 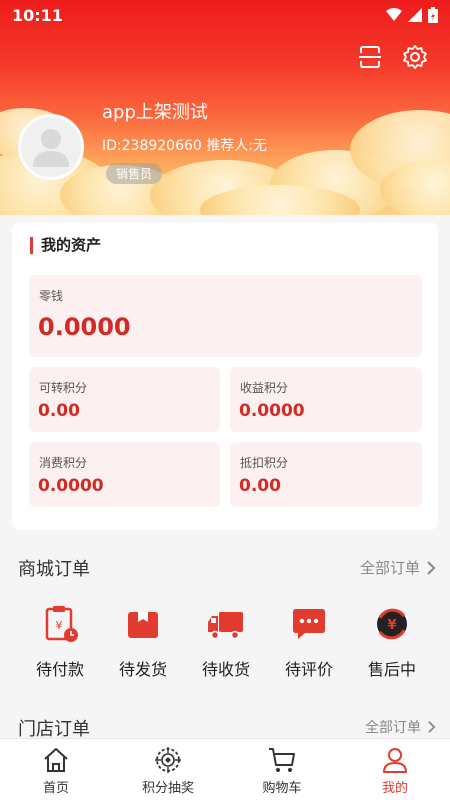 I want to click on tab-points-lottery: 积分抽奖, so click(x=168, y=770).